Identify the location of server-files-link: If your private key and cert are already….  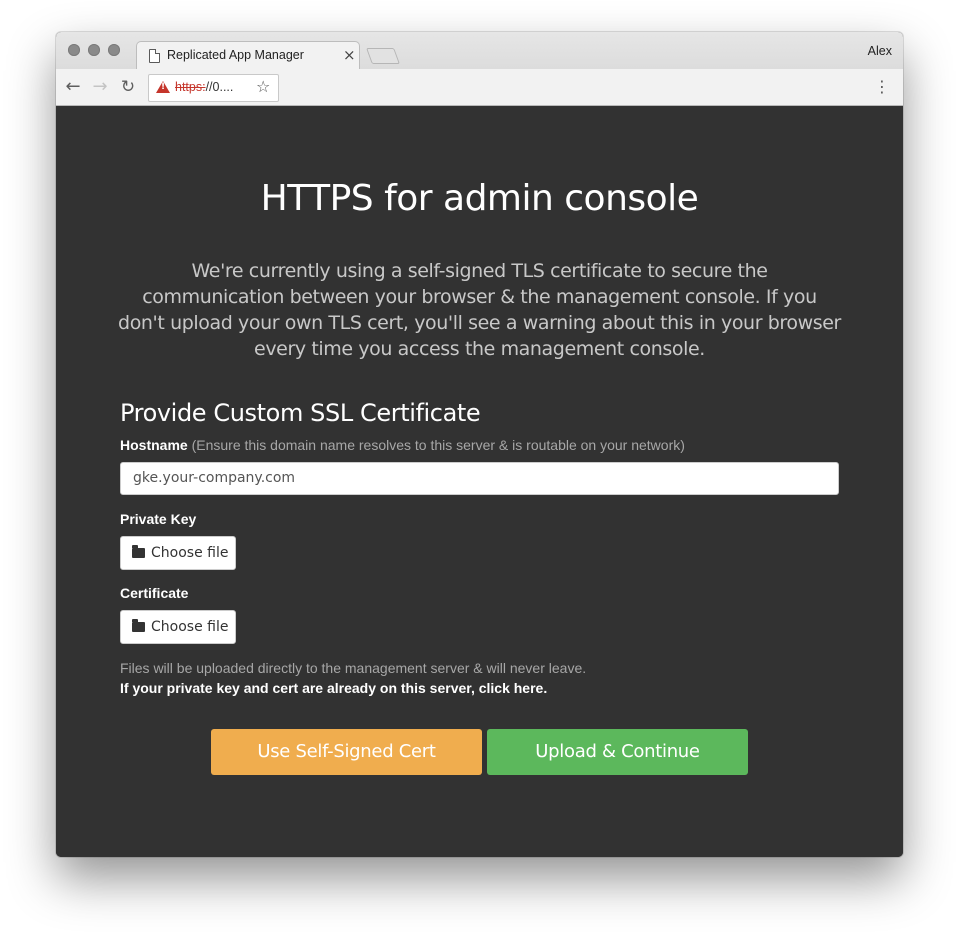
(333, 688).